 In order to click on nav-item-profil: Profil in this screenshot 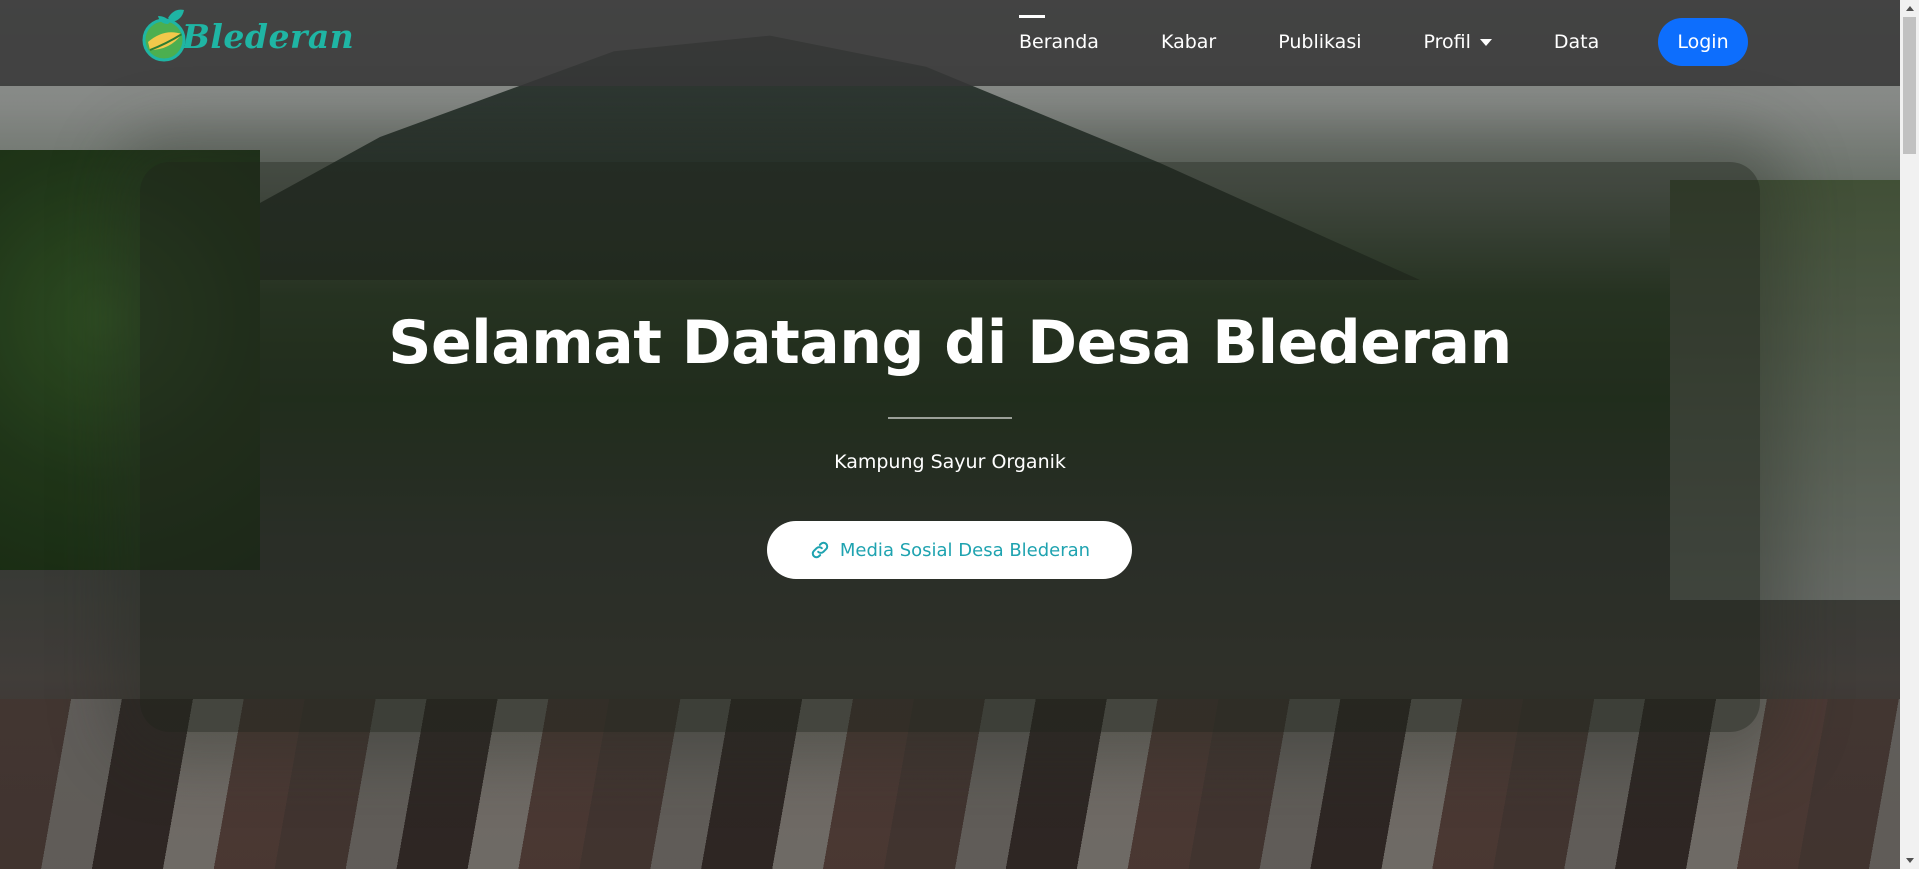, I will do `click(1458, 42)`.